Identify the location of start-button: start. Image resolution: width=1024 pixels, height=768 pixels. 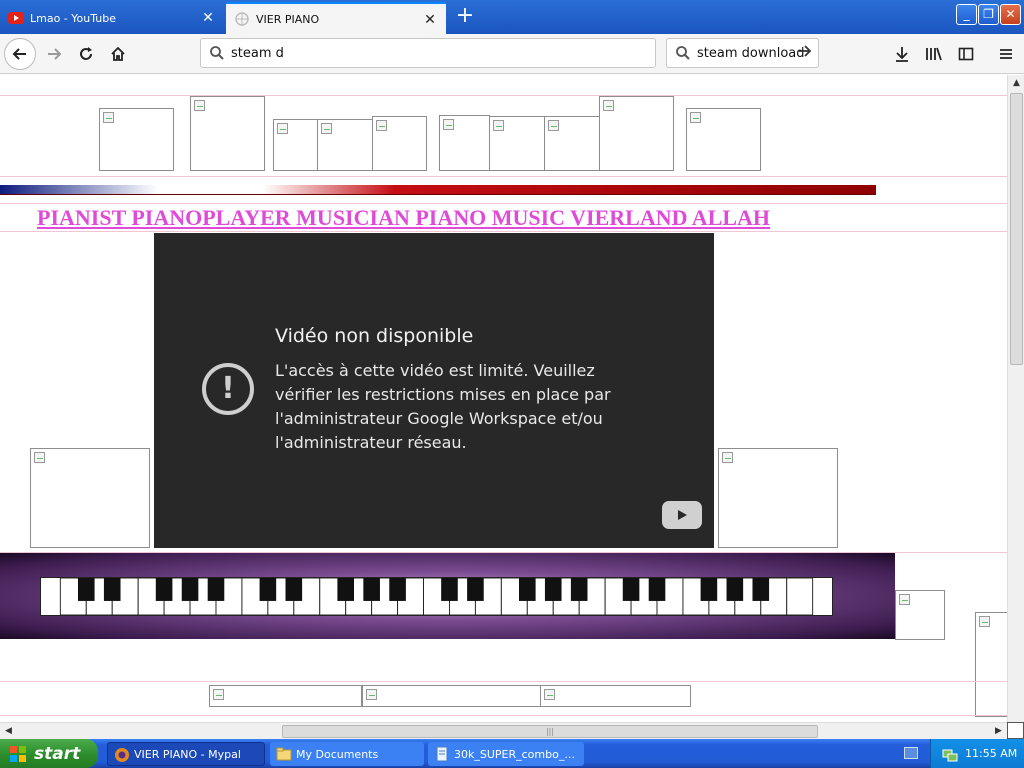
(49, 753).